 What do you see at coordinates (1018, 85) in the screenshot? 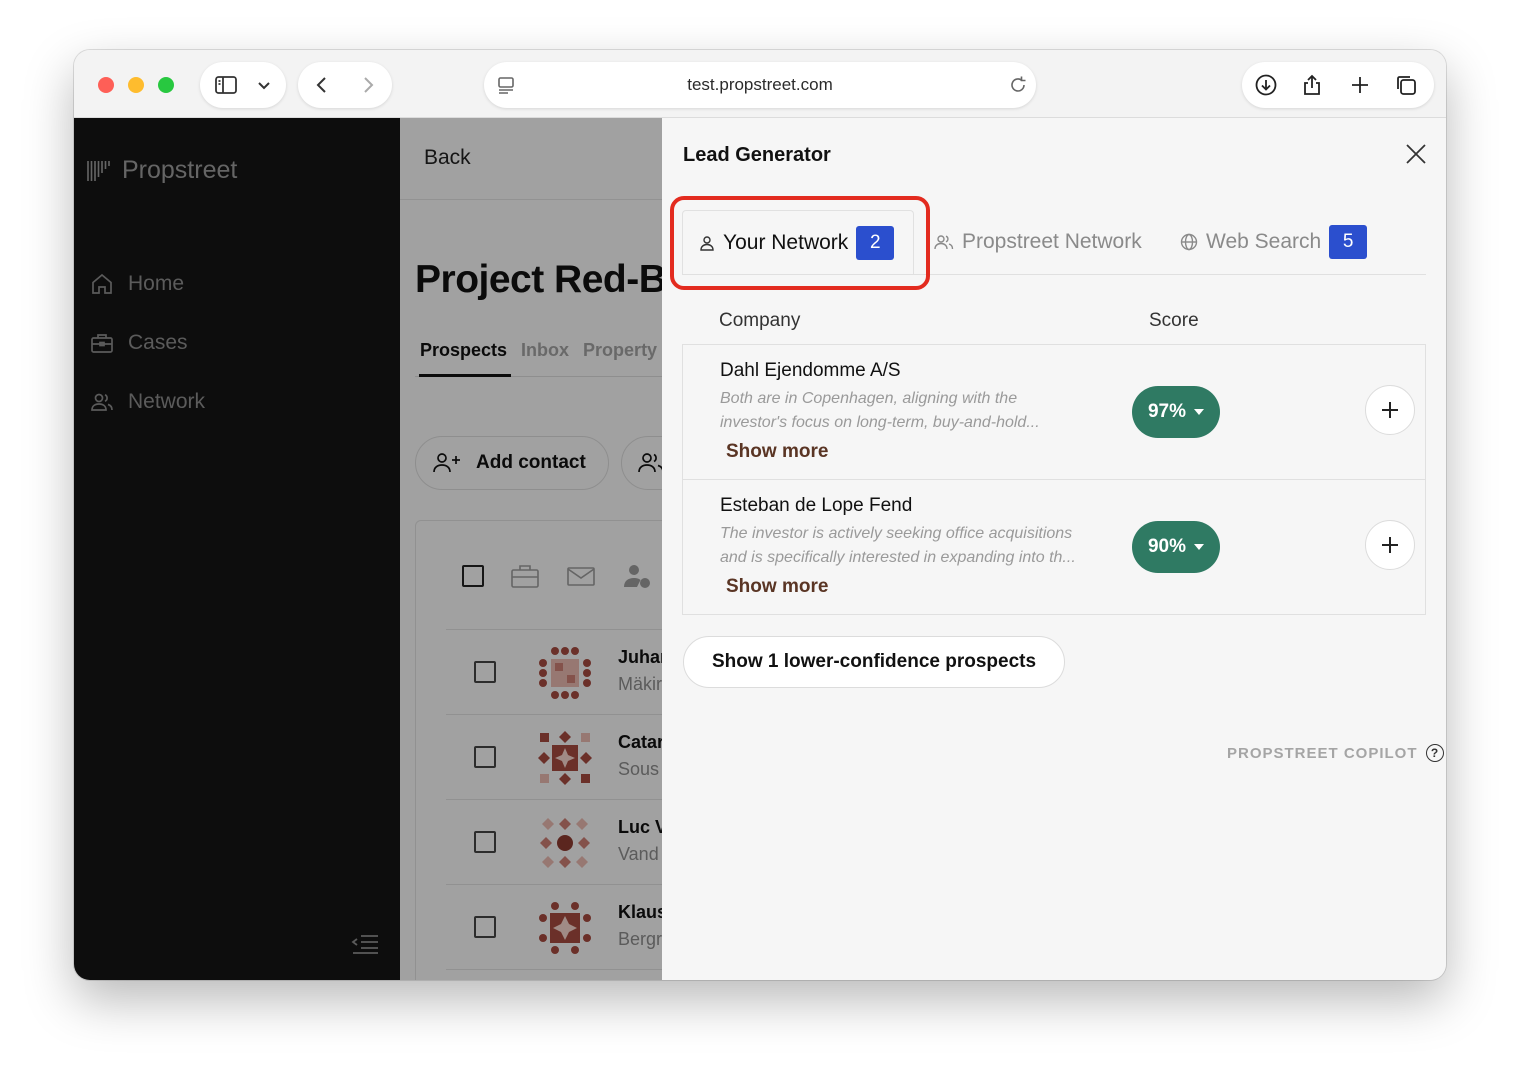
I see `reload-icon` at bounding box center [1018, 85].